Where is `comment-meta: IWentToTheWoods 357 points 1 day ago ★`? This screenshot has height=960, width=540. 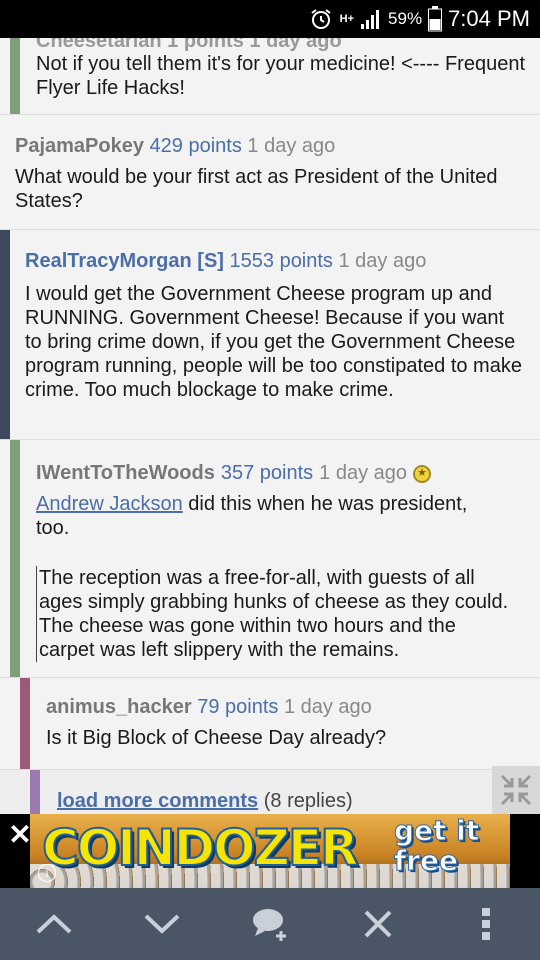
comment-meta: IWentToTheWoods 357 points 1 day ago ★ is located at coordinates (234, 473).